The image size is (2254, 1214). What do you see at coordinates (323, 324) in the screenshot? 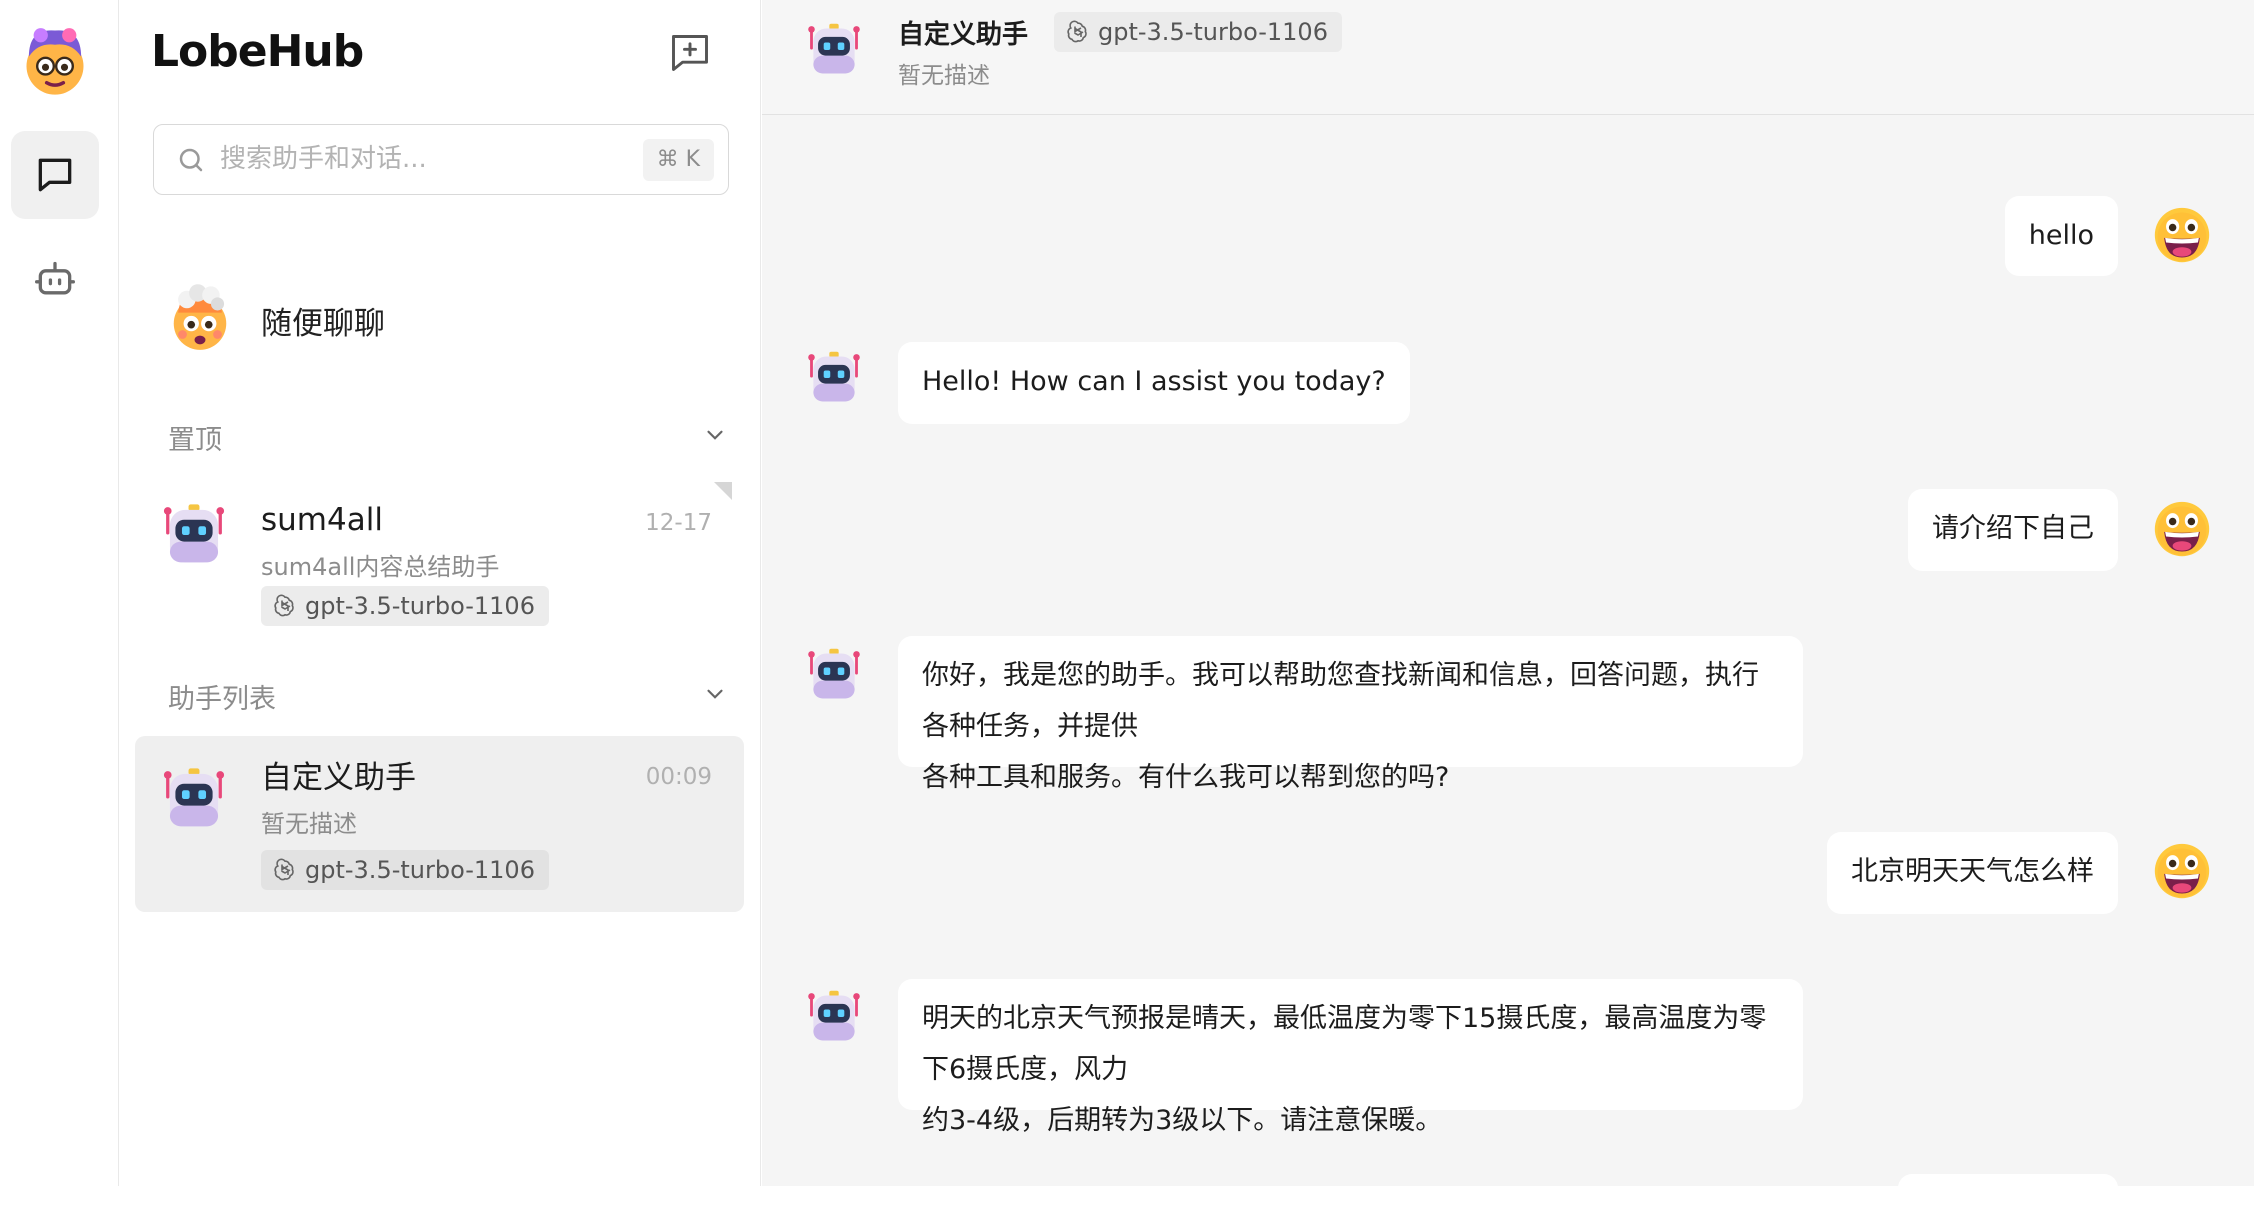
I see `random-chat-title: 随便聊聊` at bounding box center [323, 324].